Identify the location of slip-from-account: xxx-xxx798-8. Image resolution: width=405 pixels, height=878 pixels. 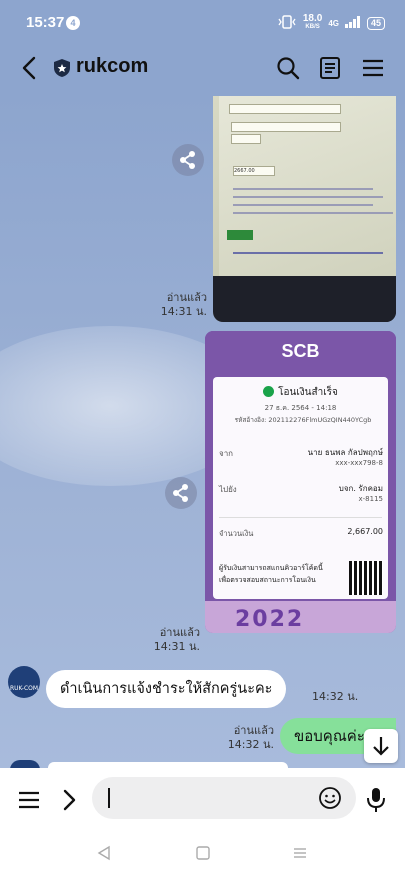
(359, 463).